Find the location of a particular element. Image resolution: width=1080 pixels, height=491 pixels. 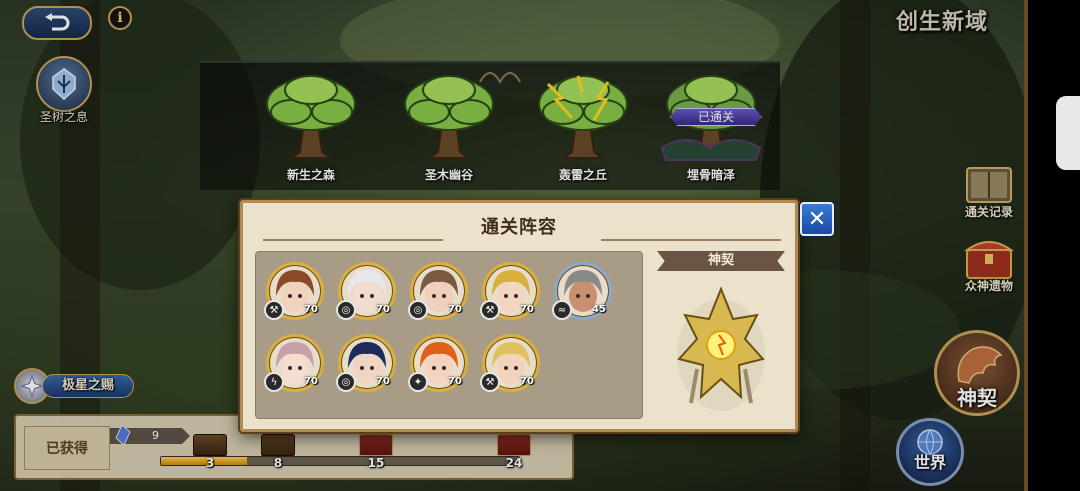

holy-tree-breath-label: 圣树之息 is located at coordinates (63, 117).